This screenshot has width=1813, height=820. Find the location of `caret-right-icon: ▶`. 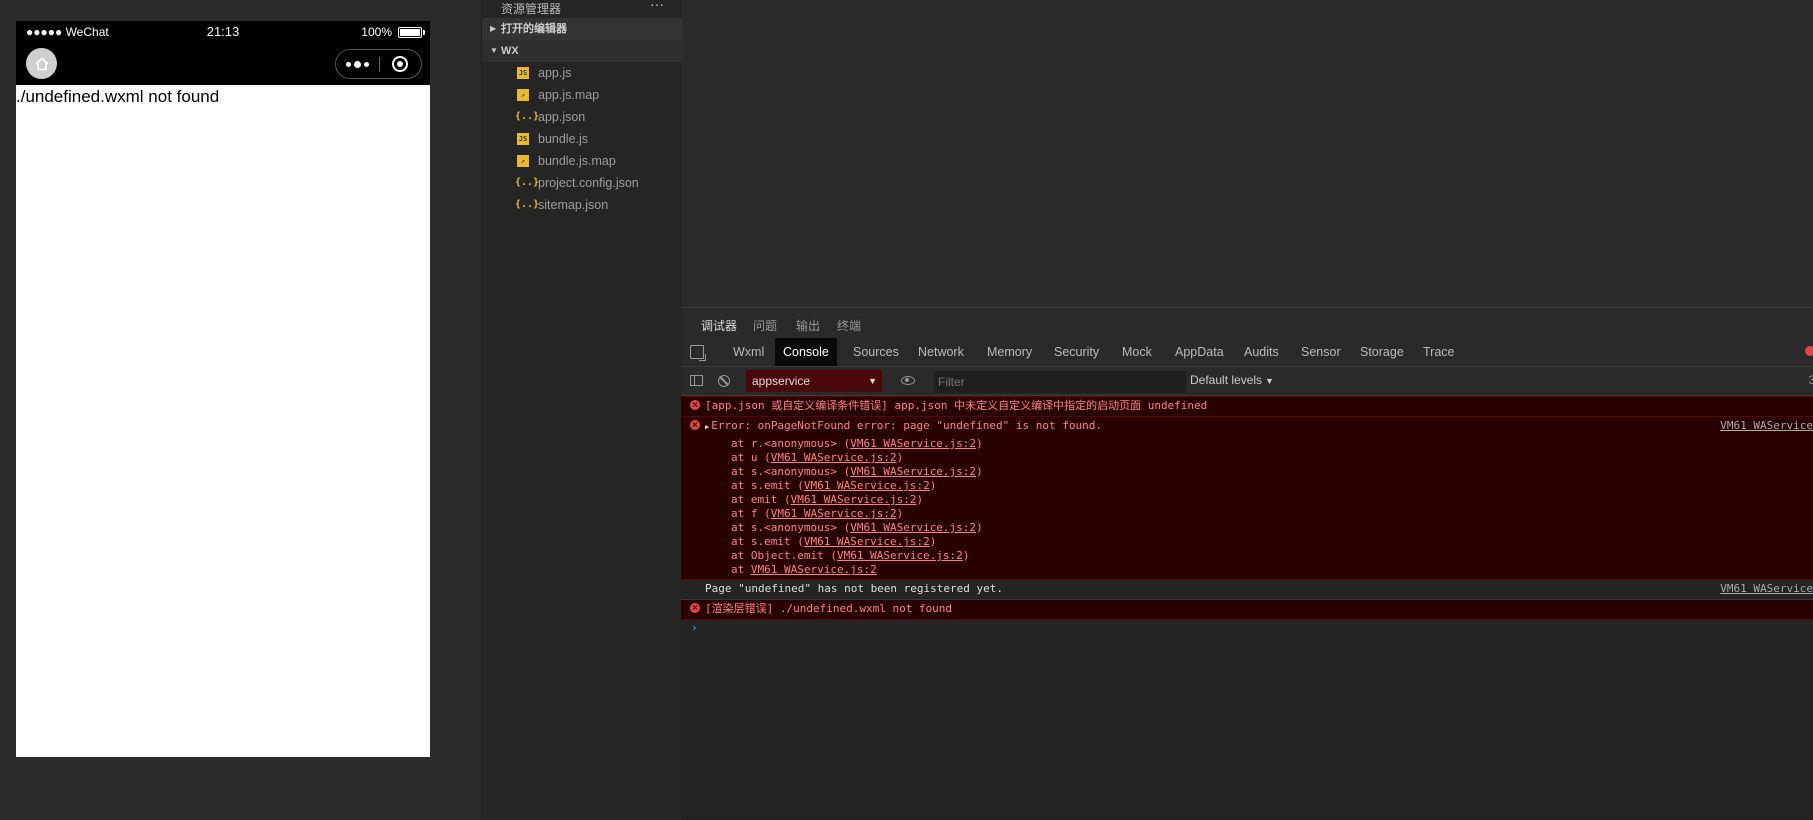

caret-right-icon: ▶ is located at coordinates (493, 28).